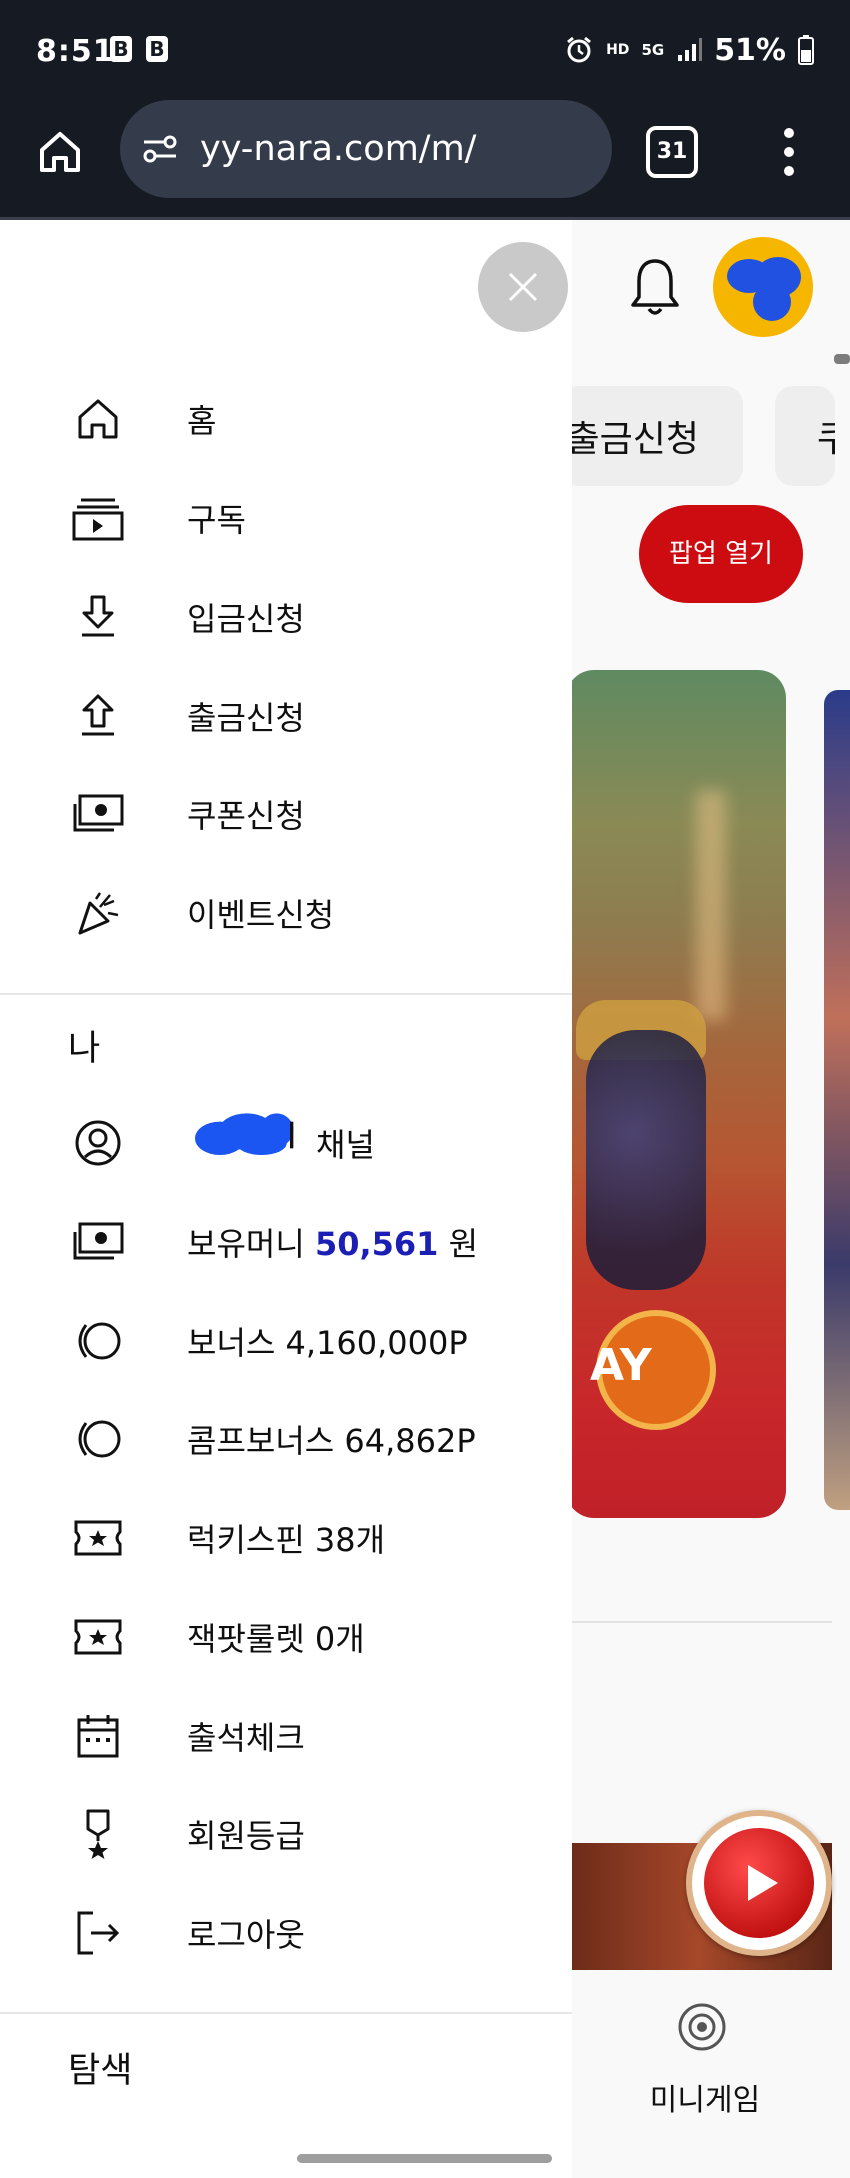 The height and width of the screenshot is (2178, 850). What do you see at coordinates (702, 2027) in the screenshot?
I see `minigame-icon` at bounding box center [702, 2027].